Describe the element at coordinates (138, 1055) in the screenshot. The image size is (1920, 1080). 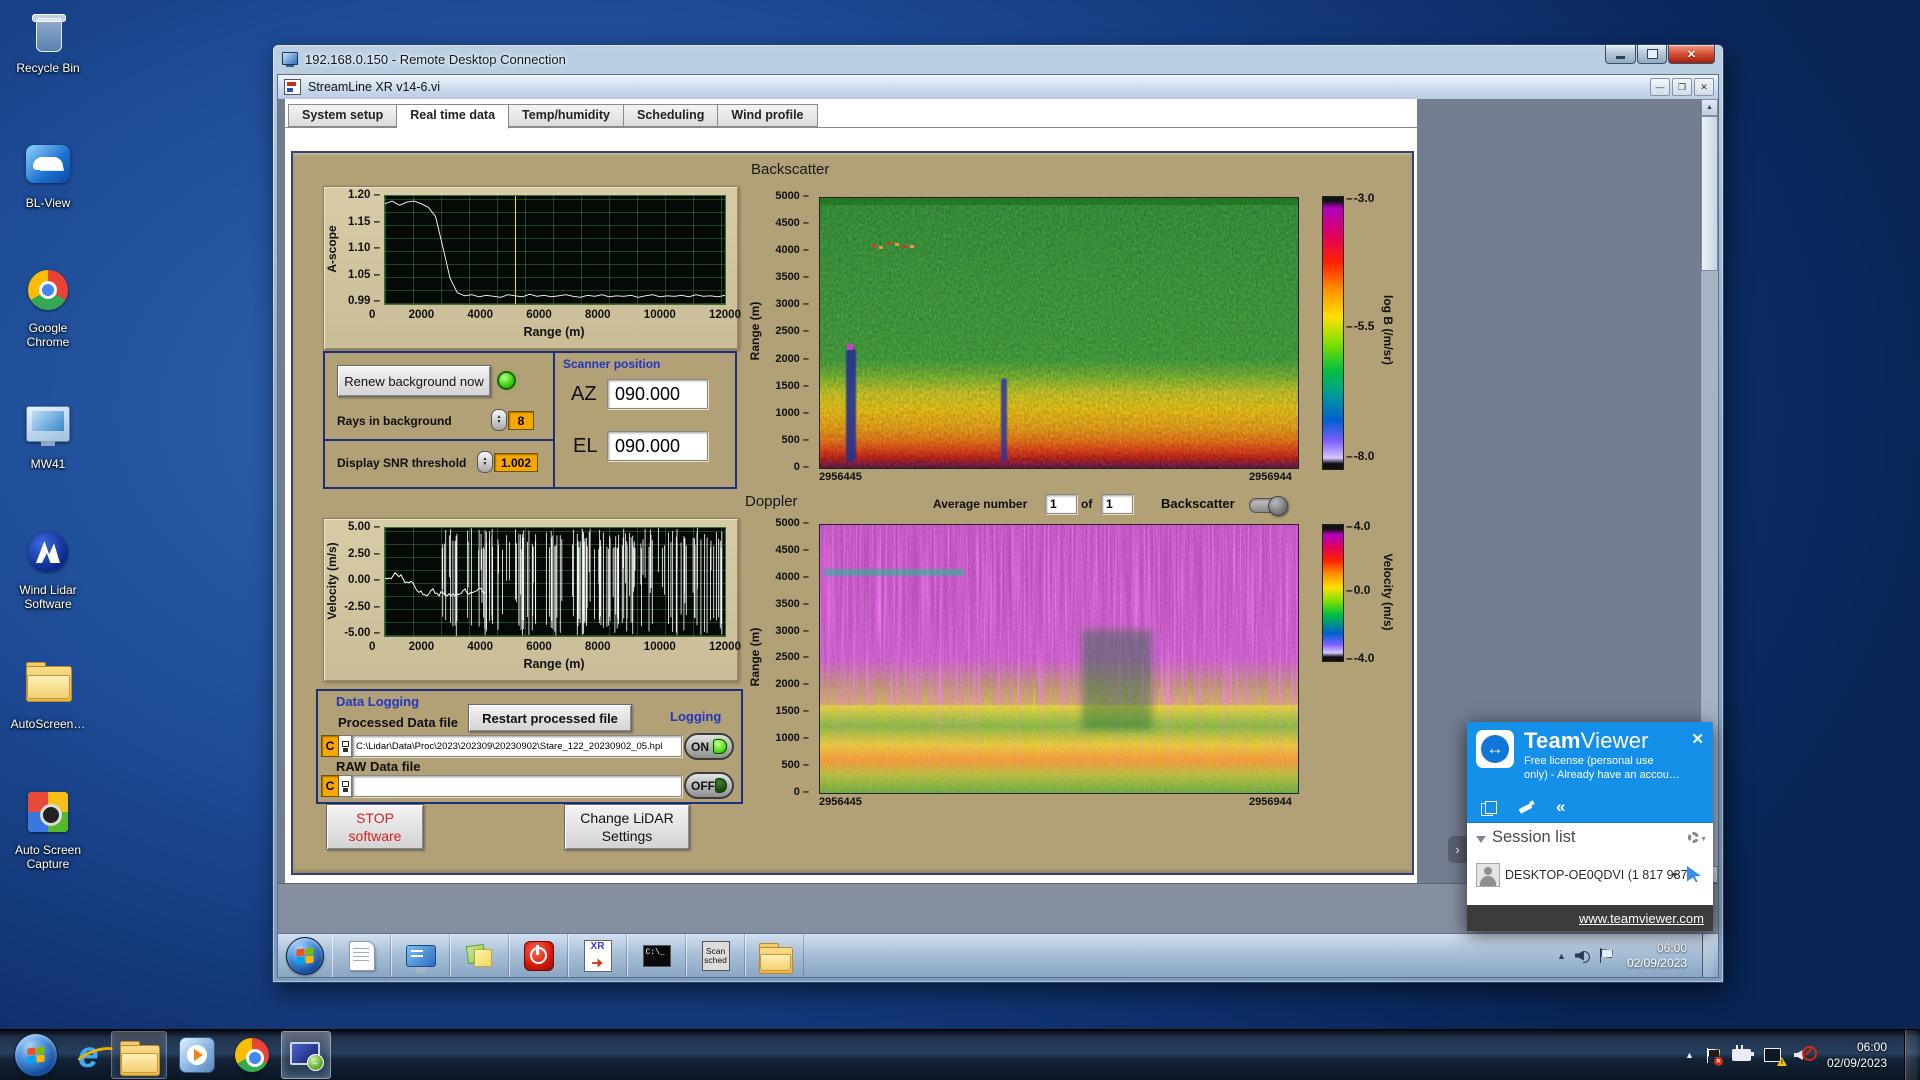
I see `host-taskbar-explorer` at that location.